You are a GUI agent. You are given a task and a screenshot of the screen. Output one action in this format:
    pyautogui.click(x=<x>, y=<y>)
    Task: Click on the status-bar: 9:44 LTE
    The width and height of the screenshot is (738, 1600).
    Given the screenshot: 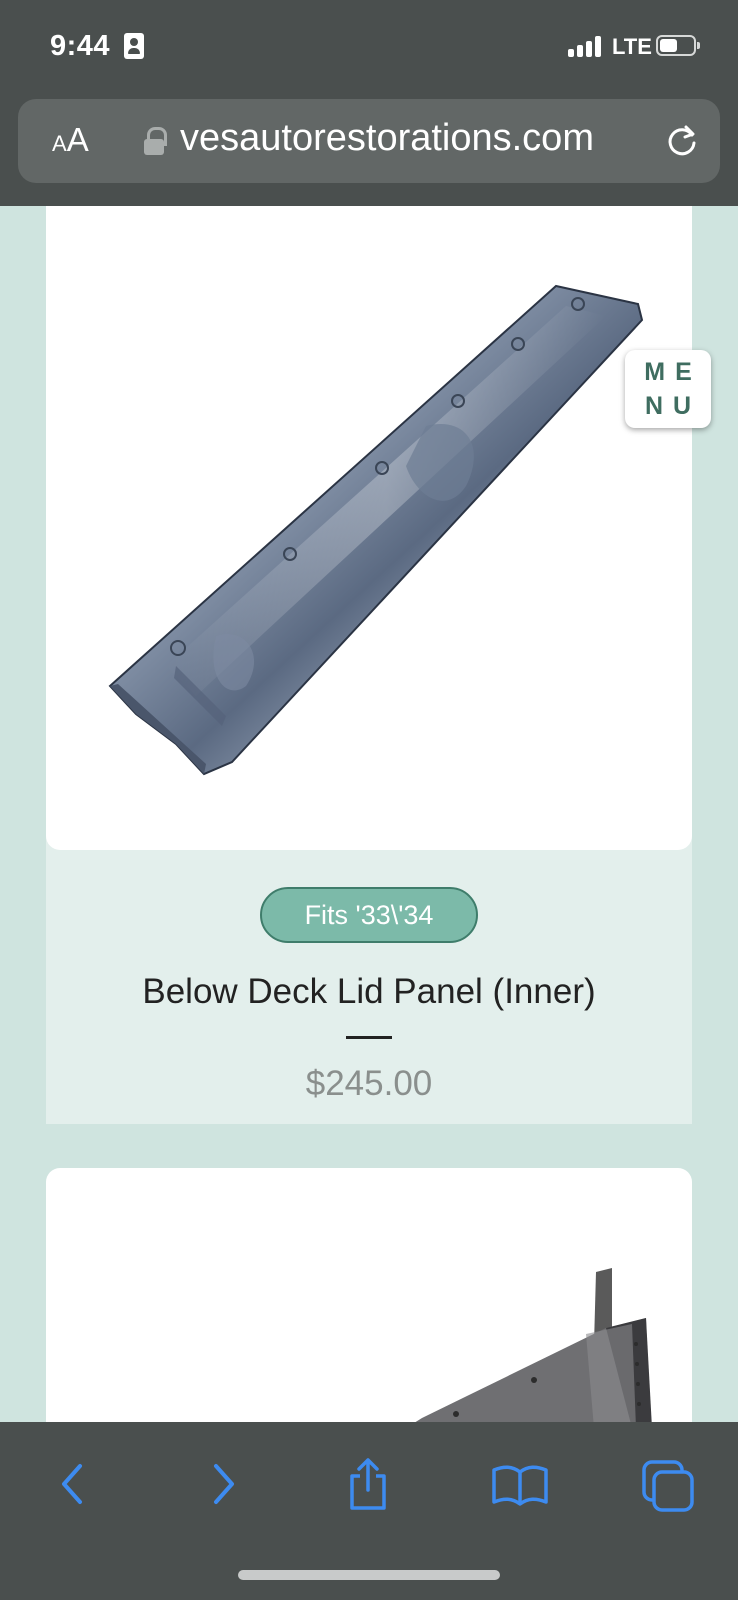 What is the action you would take?
    pyautogui.click(x=369, y=45)
    